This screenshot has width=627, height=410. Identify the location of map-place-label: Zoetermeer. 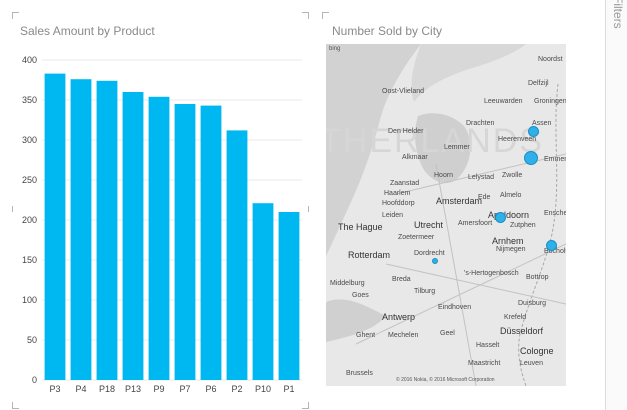
(416, 237).